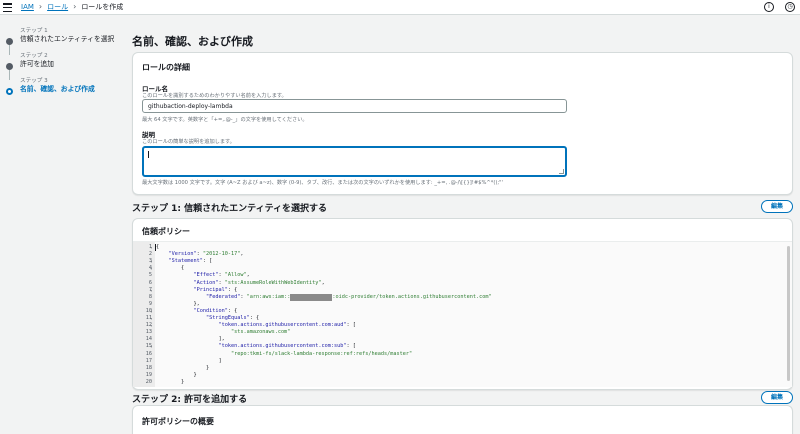 The image size is (800, 434). What do you see at coordinates (462, 254) in the screenshot?
I see `code-line: 2 "Version": "2012-10-17",` at bounding box center [462, 254].